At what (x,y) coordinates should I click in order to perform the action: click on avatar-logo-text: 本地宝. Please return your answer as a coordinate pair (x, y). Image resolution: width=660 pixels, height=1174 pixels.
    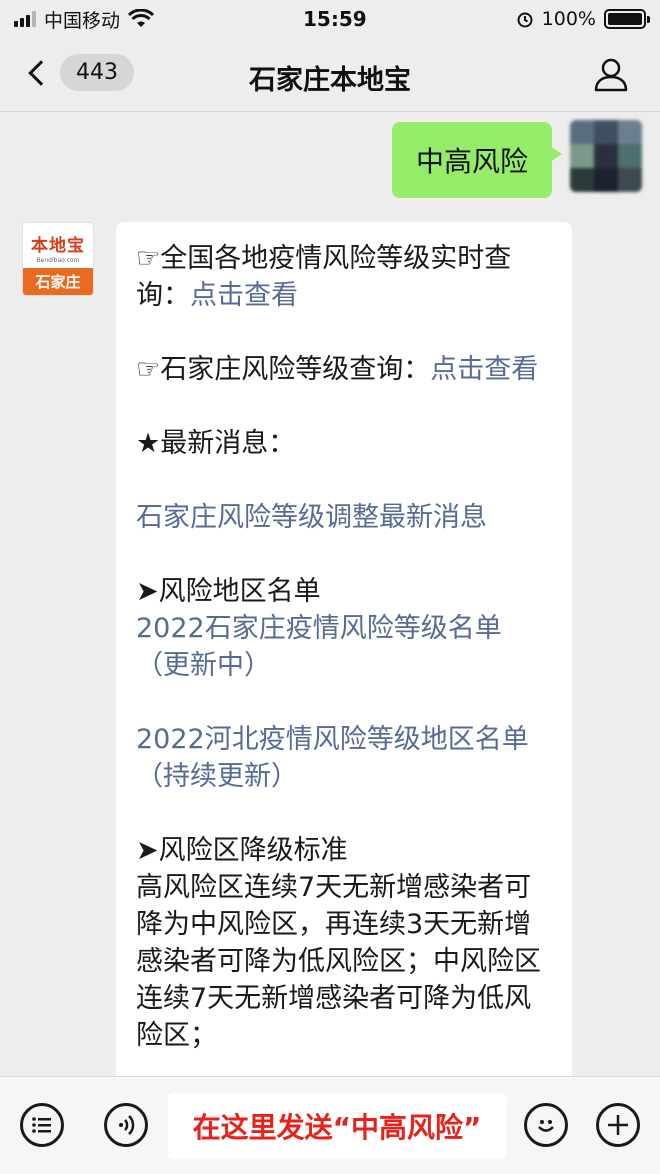
    Looking at the image, I should click on (58, 246).